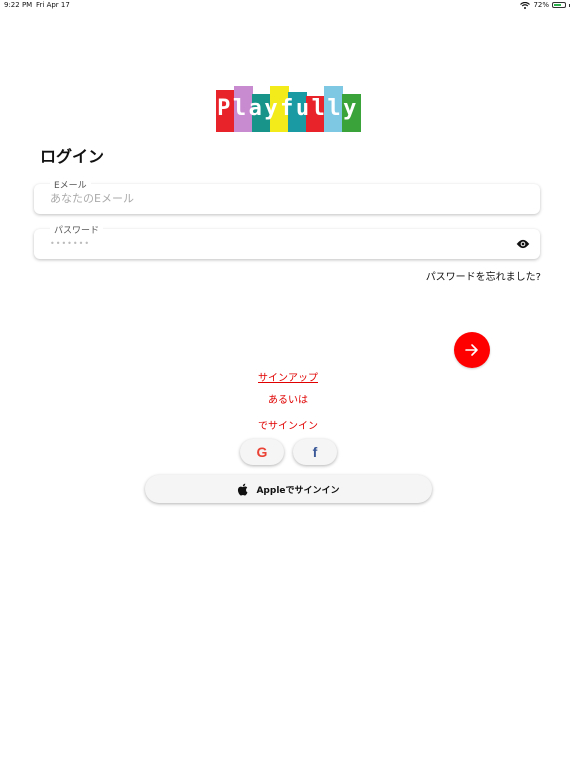 The image size is (576, 768). I want to click on page-title: ログイン, so click(72, 156).